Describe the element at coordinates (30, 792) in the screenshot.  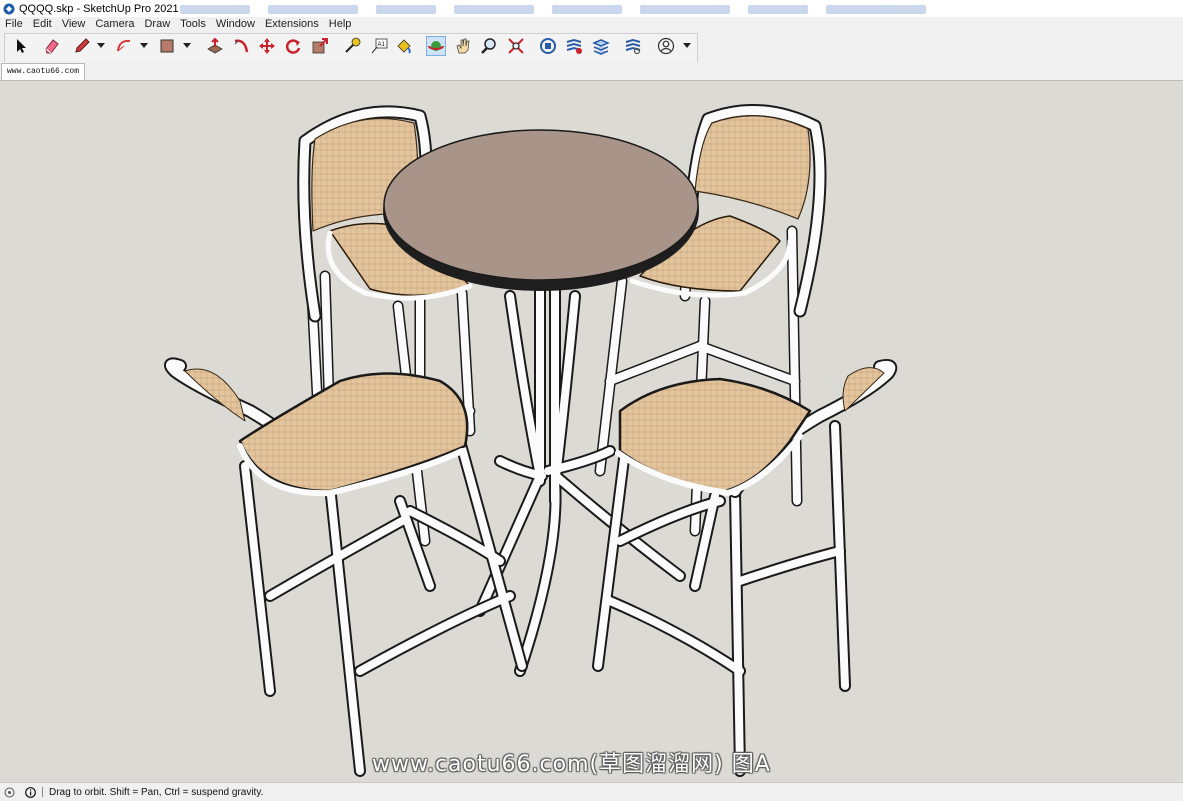
I see `info-icon` at that location.